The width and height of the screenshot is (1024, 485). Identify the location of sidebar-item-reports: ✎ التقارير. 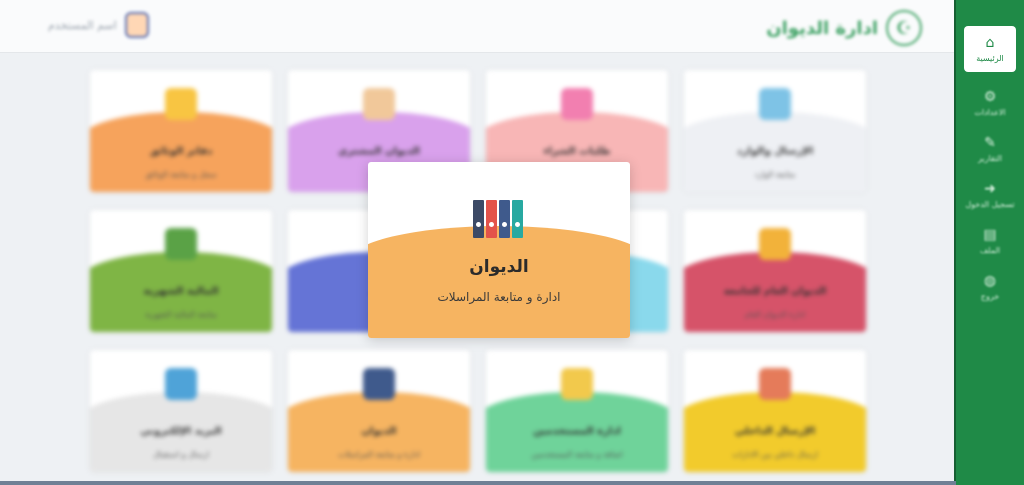
(990, 149).